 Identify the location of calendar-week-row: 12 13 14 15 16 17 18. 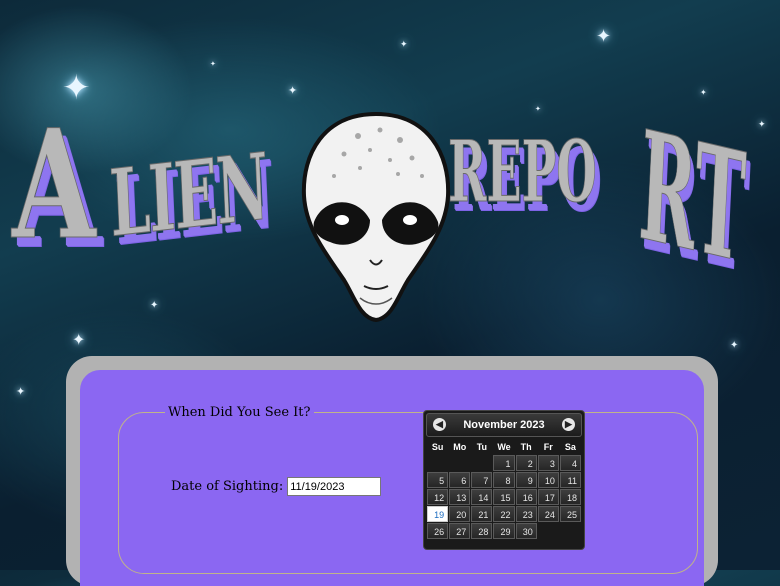
(504, 497).